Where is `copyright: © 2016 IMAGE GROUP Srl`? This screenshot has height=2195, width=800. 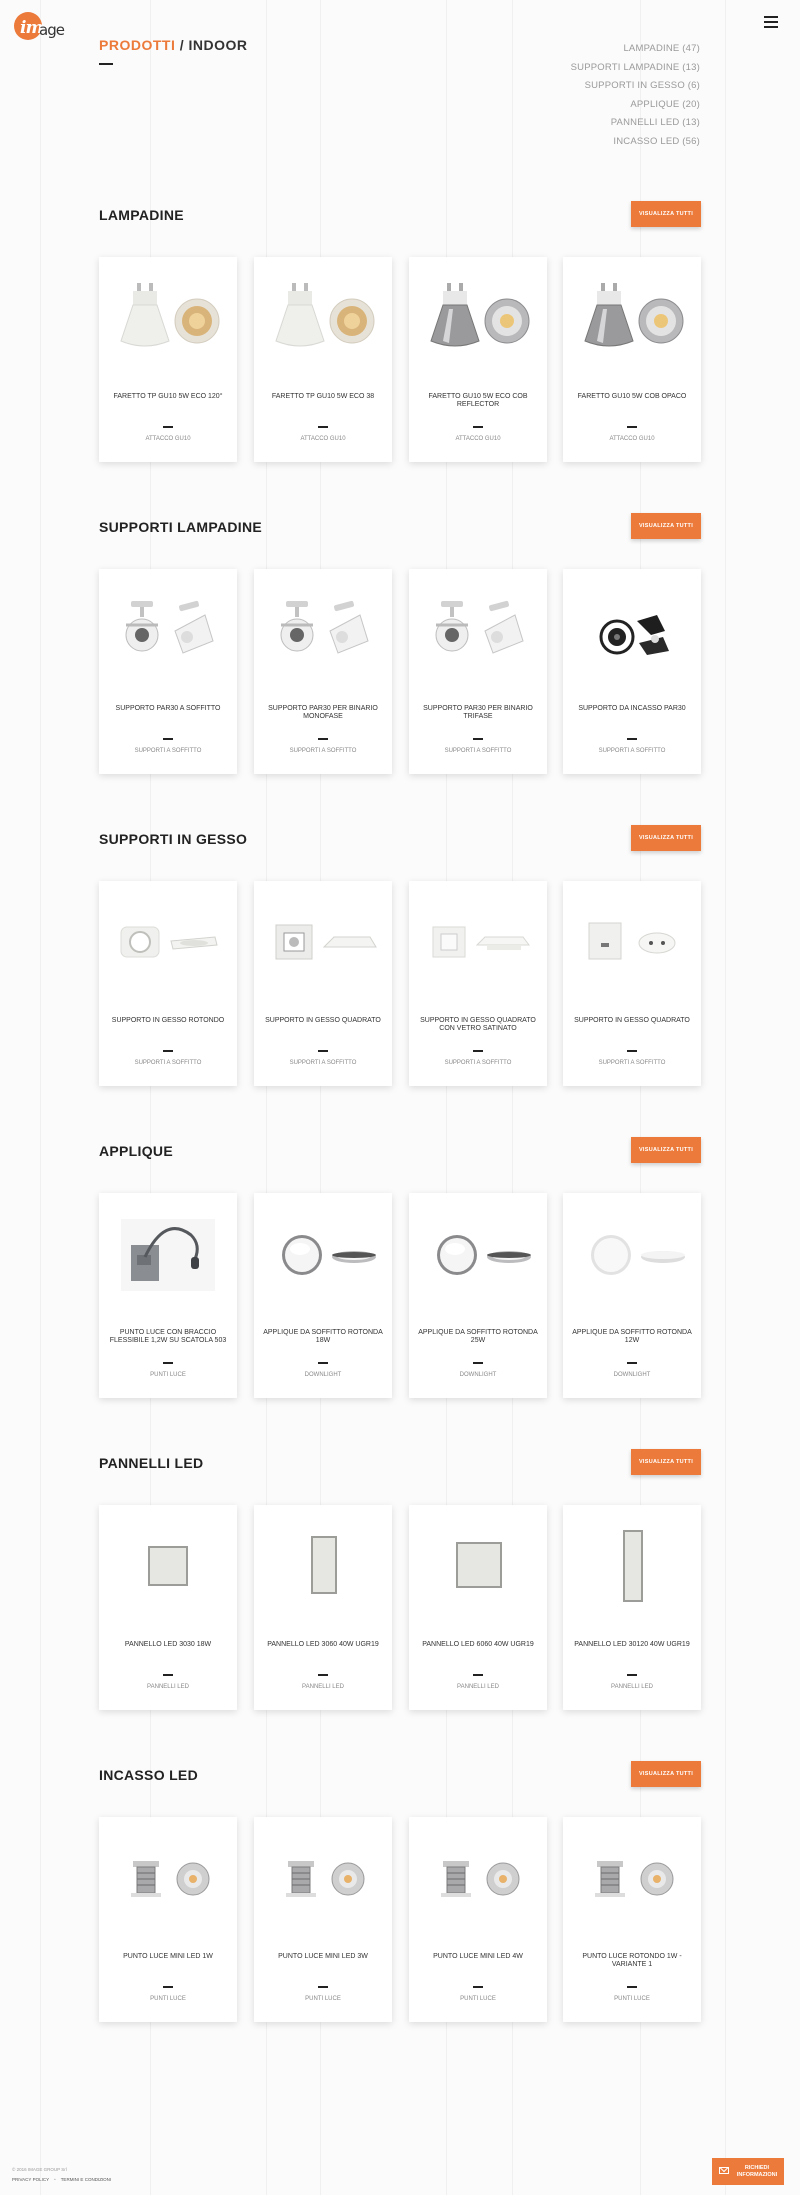
copyright: © 2016 IMAGE GROUP Srl is located at coordinates (39, 2169).